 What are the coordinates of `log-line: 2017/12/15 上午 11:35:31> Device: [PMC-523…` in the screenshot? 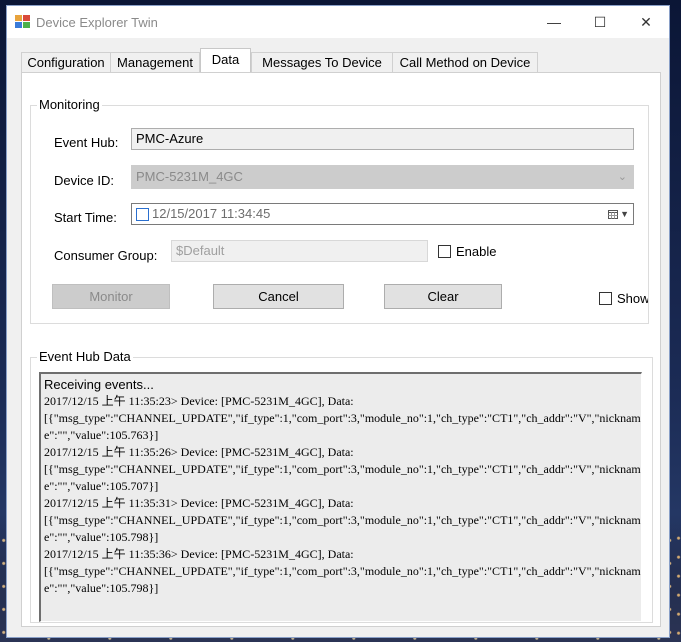 It's located at (199, 503).